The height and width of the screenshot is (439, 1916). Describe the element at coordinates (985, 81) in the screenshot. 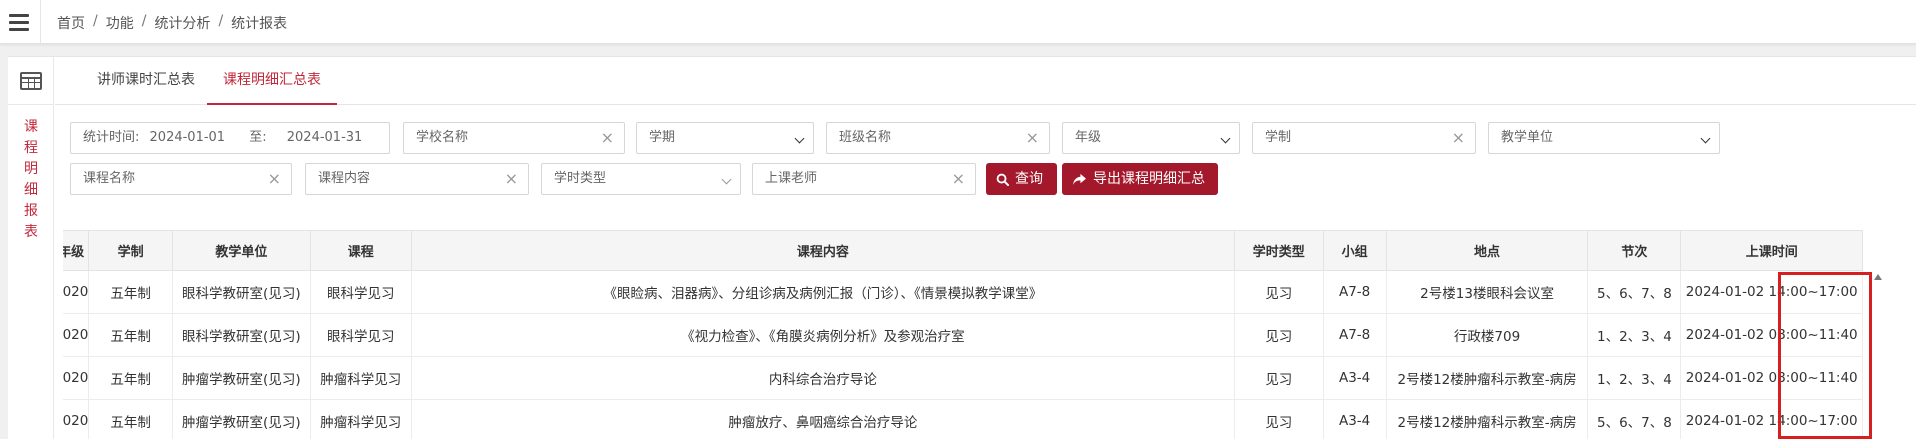

I see `tab-bar: 讲师课时汇总表 课程明细汇总表` at that location.